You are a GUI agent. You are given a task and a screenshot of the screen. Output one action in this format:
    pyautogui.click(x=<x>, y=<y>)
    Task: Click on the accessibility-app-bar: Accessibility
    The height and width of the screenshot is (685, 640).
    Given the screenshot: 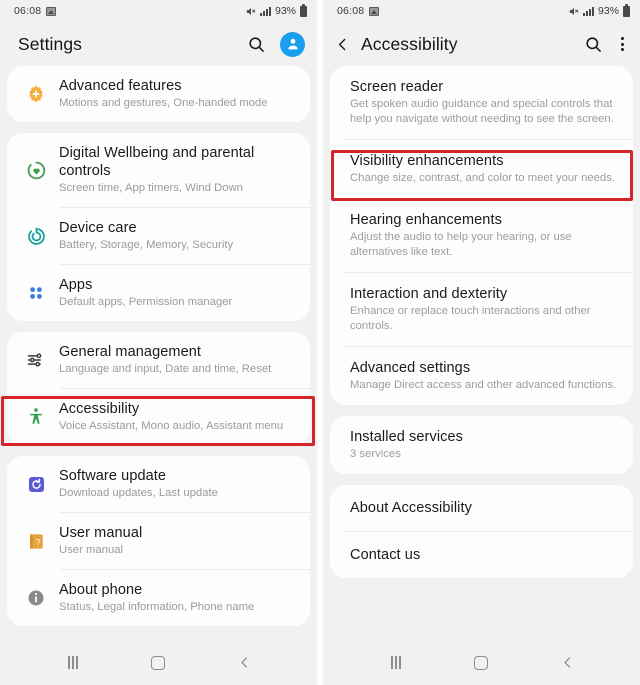 What is the action you would take?
    pyautogui.click(x=481, y=44)
    